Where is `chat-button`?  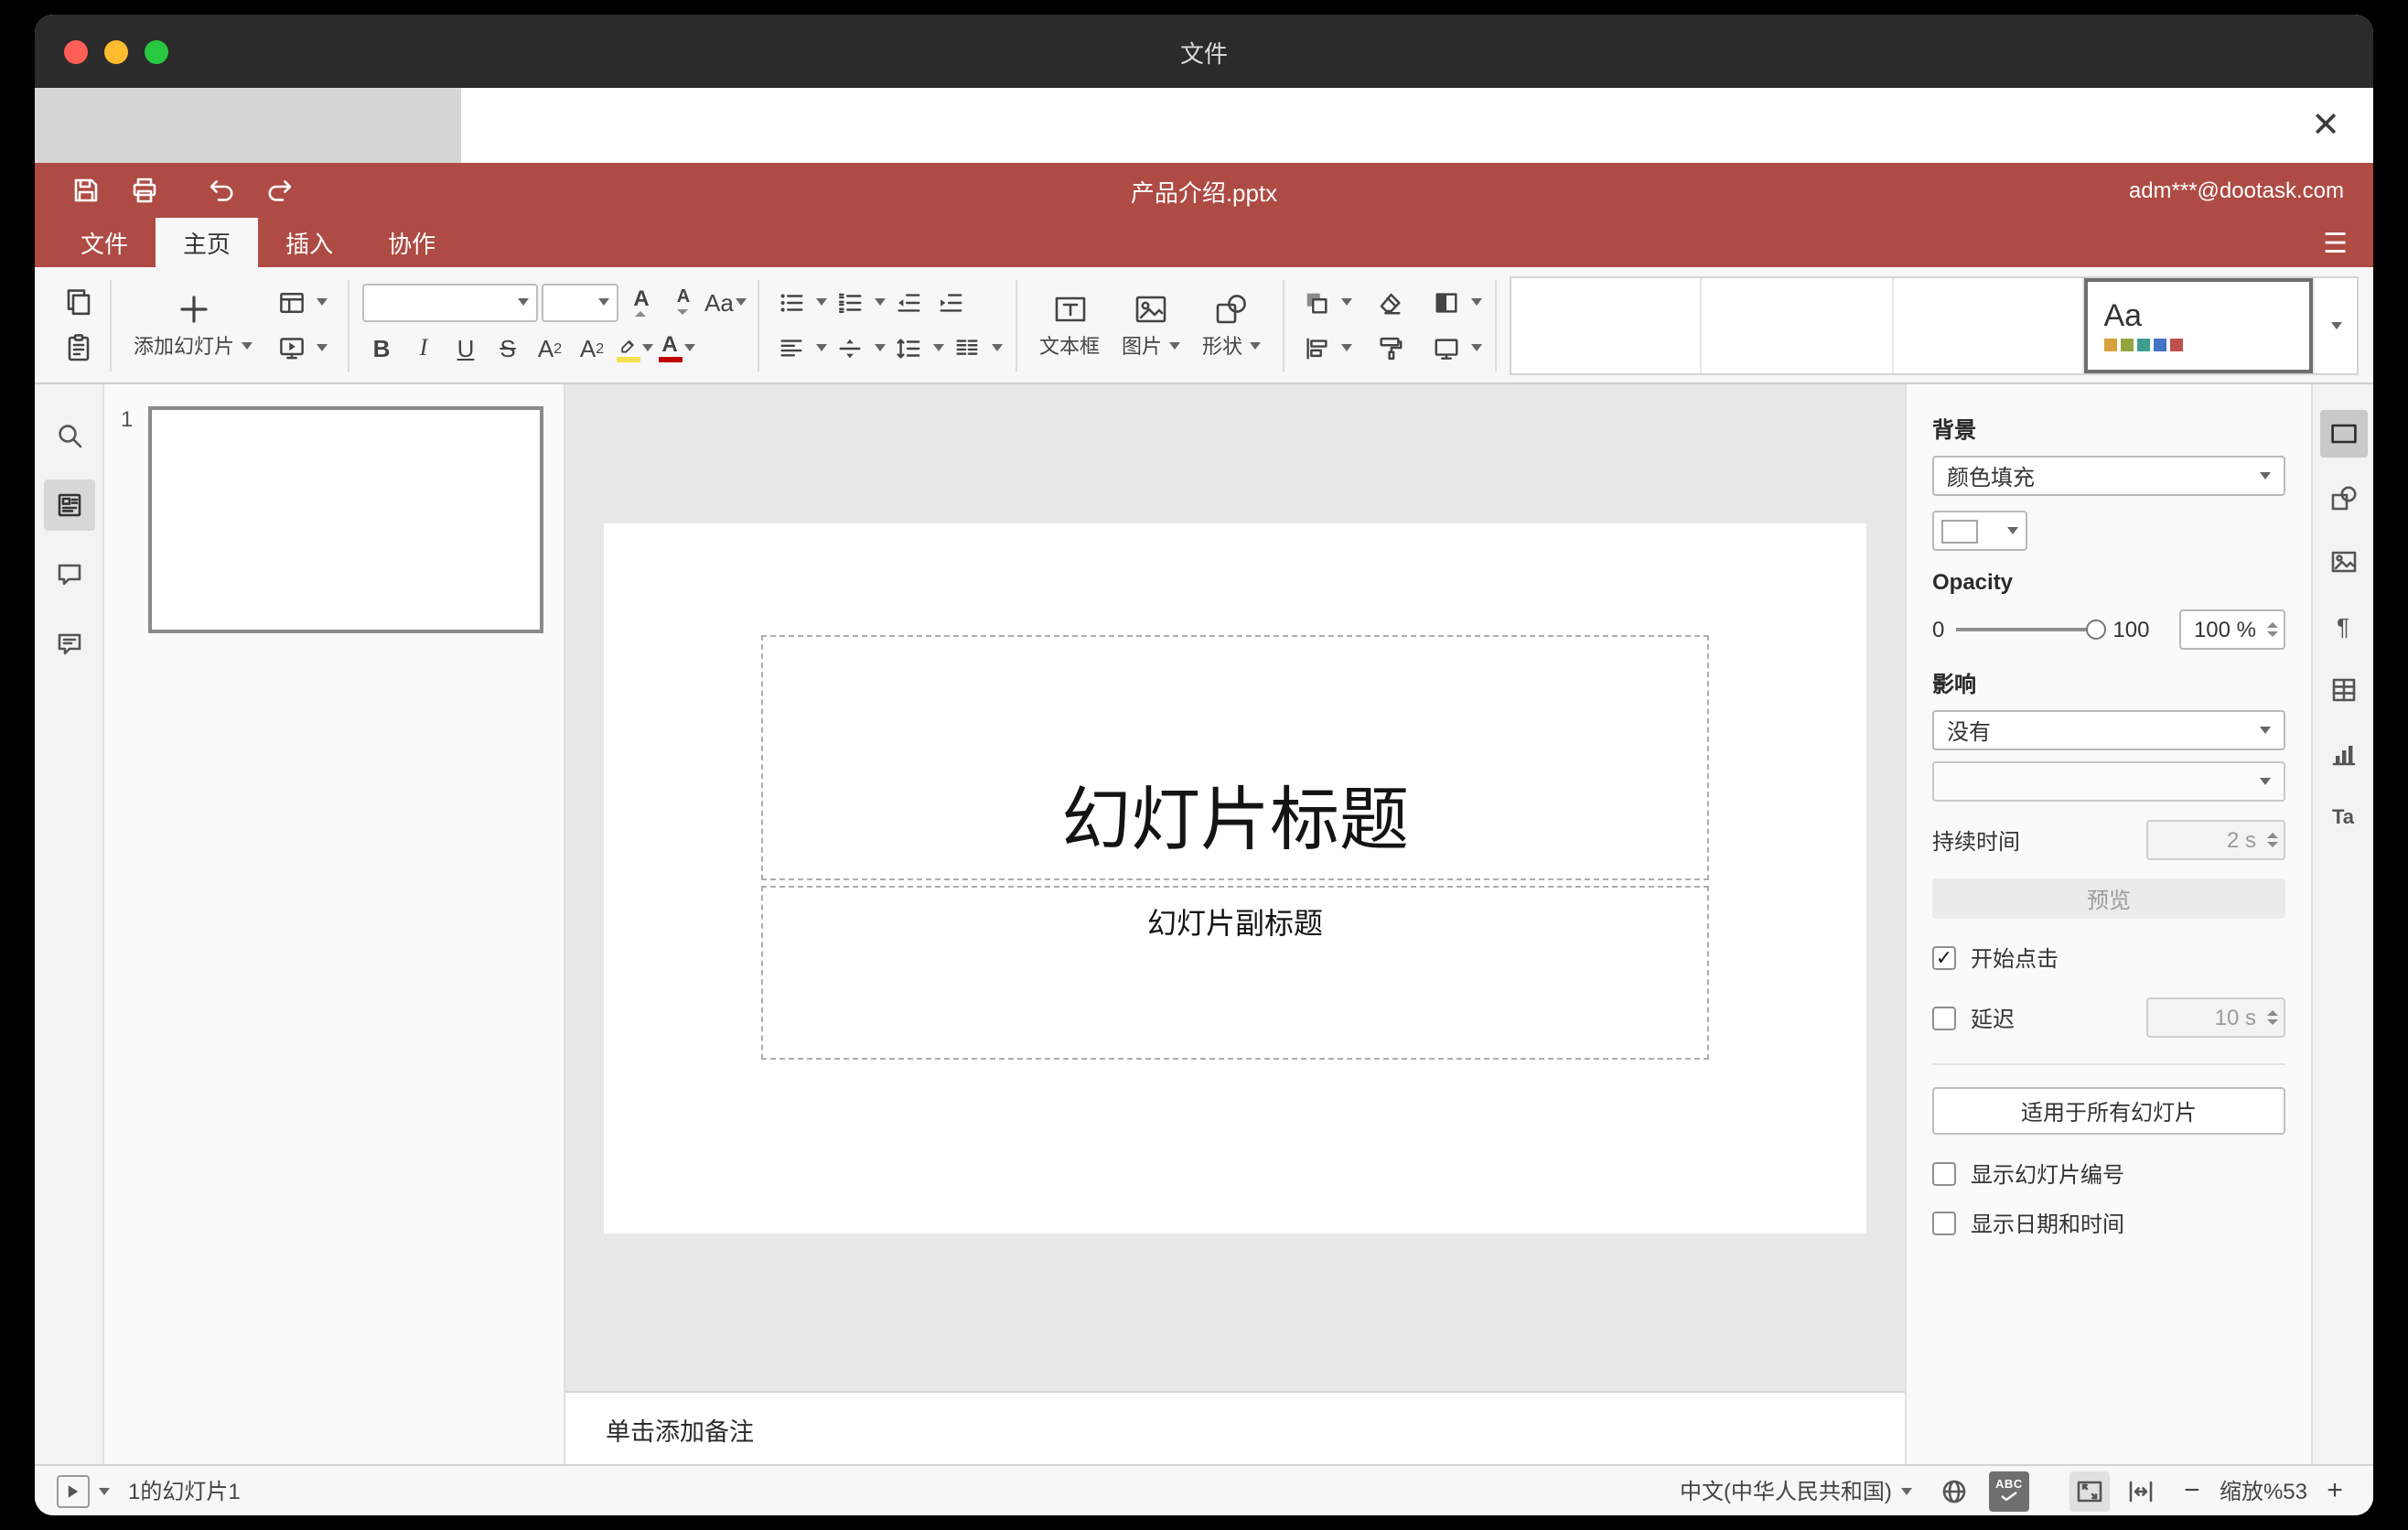
chat-button is located at coordinates (68, 644).